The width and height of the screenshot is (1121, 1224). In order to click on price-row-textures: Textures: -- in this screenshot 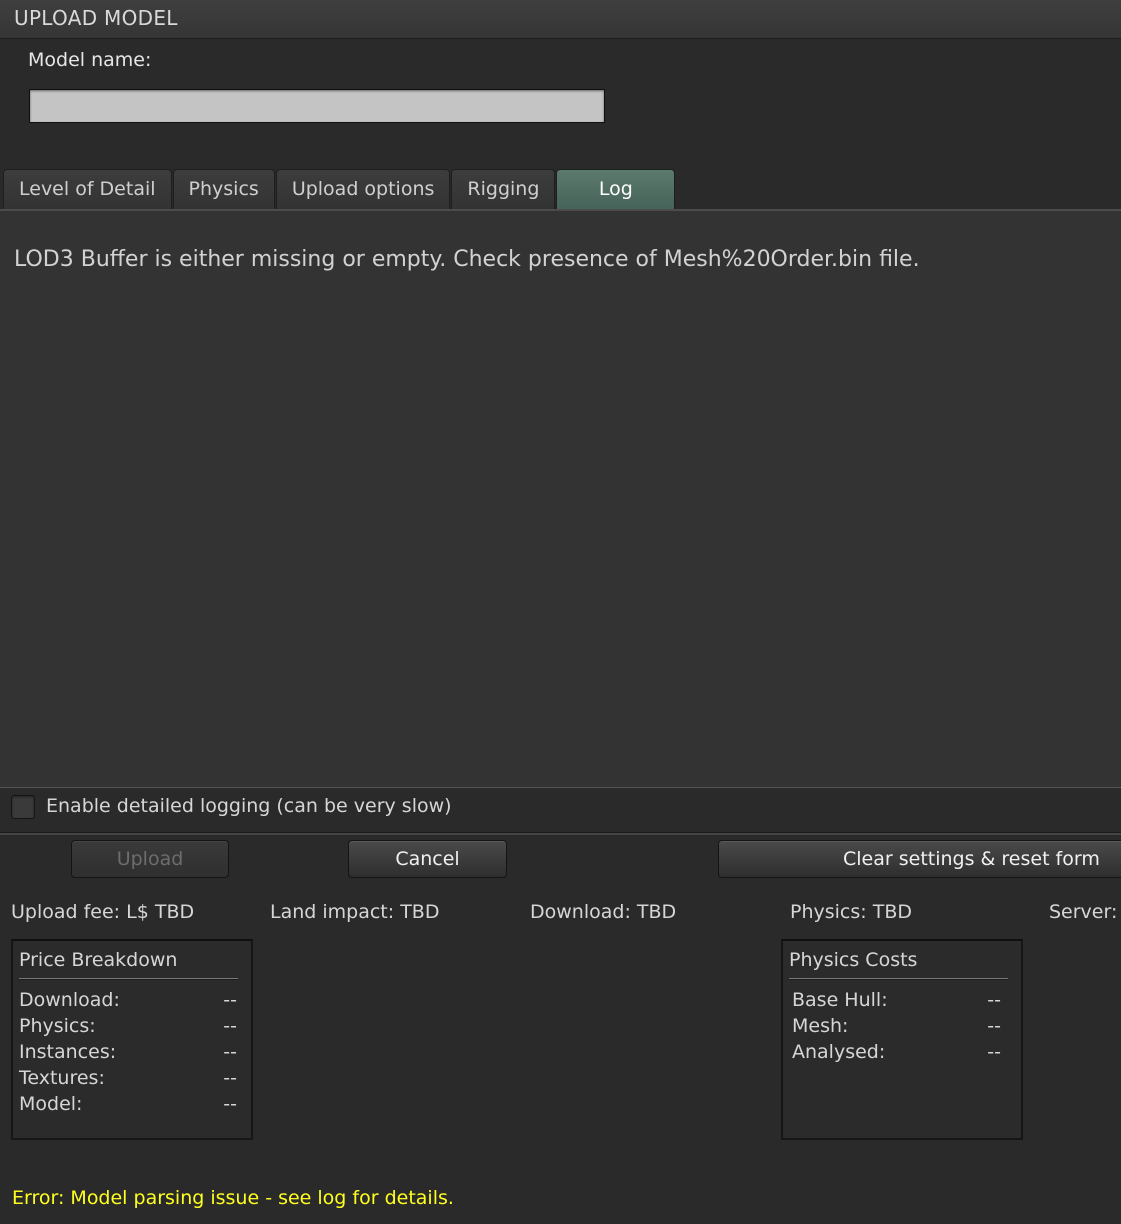, I will do `click(128, 1080)`.